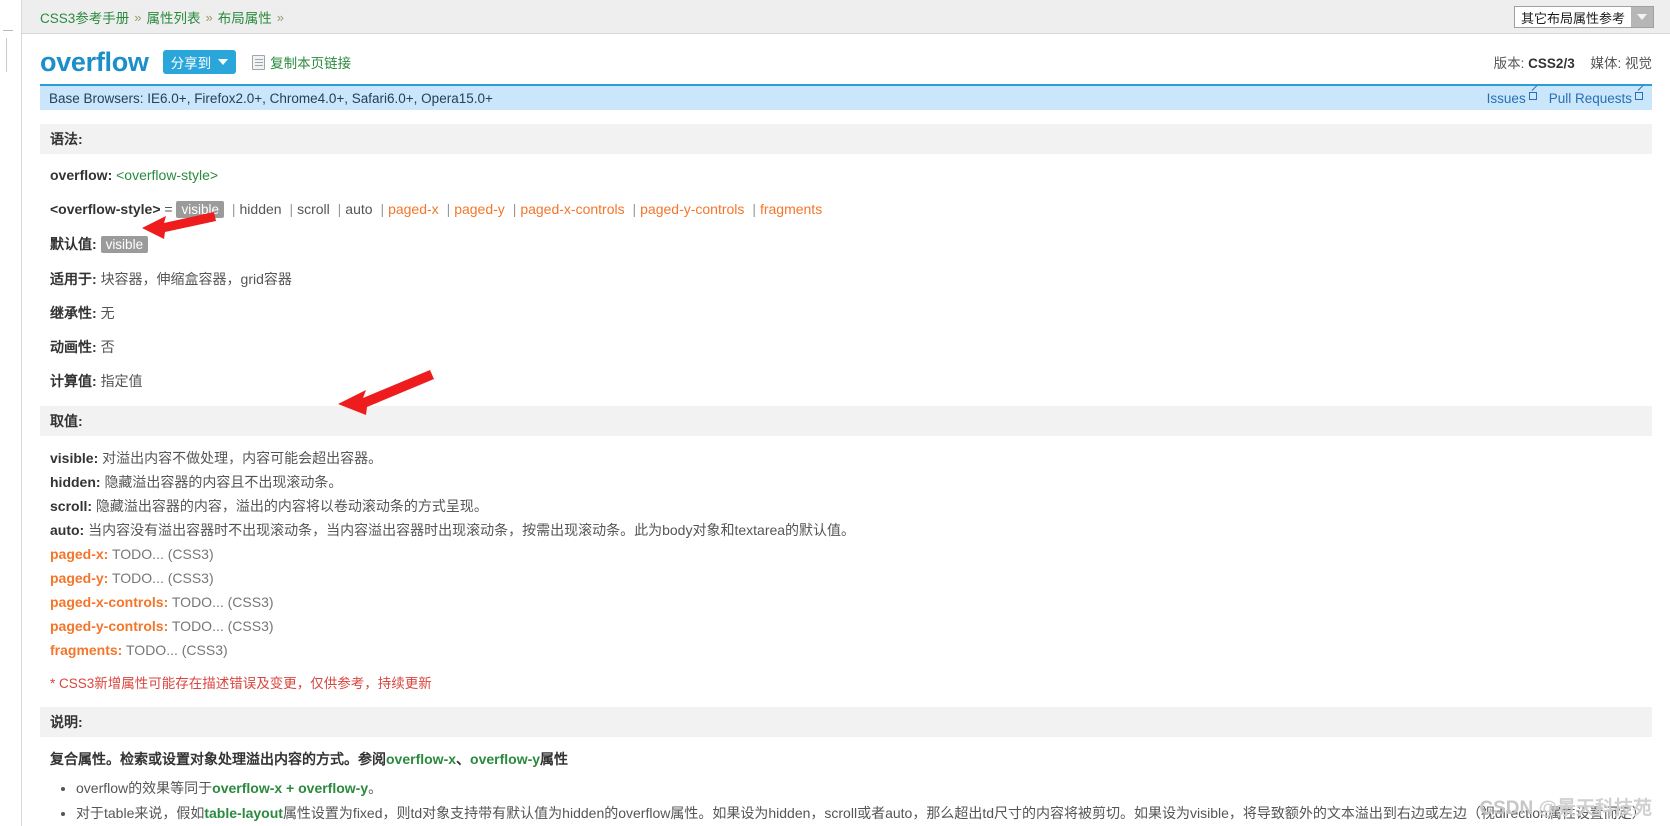 The height and width of the screenshot is (826, 1670). Describe the element at coordinates (846, 722) in the screenshot. I see `section-heading-description: 说明:` at that location.